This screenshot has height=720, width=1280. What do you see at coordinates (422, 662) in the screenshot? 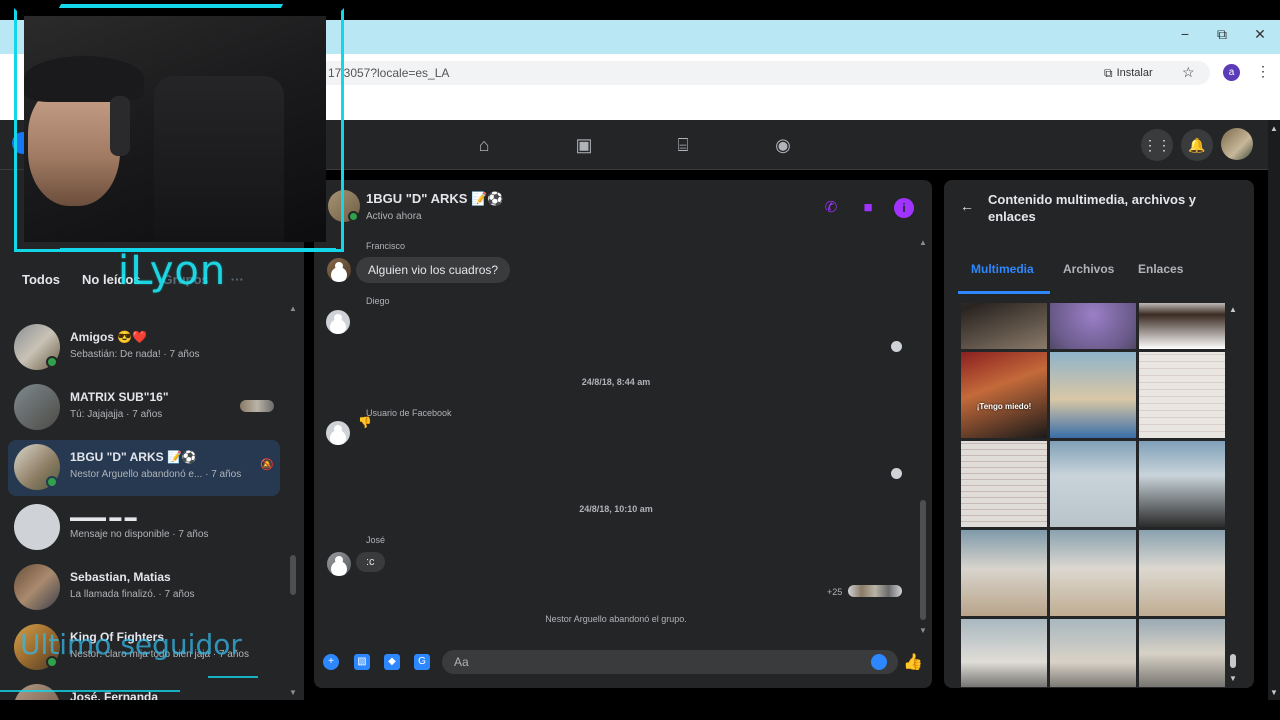
I see `gif-icon: G` at bounding box center [422, 662].